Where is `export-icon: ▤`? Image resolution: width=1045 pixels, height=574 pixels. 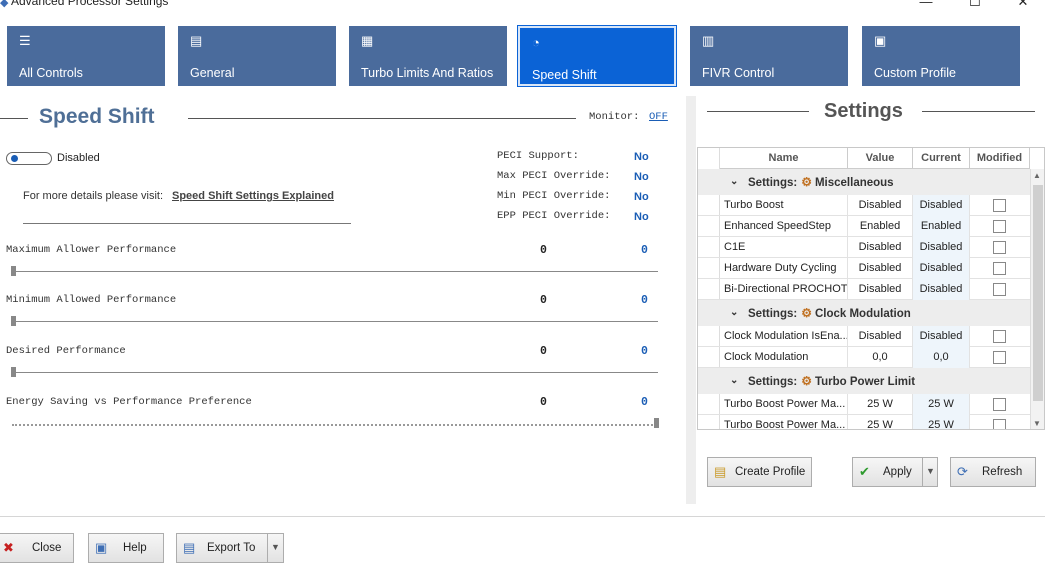
export-icon: ▤ is located at coordinates (189, 547).